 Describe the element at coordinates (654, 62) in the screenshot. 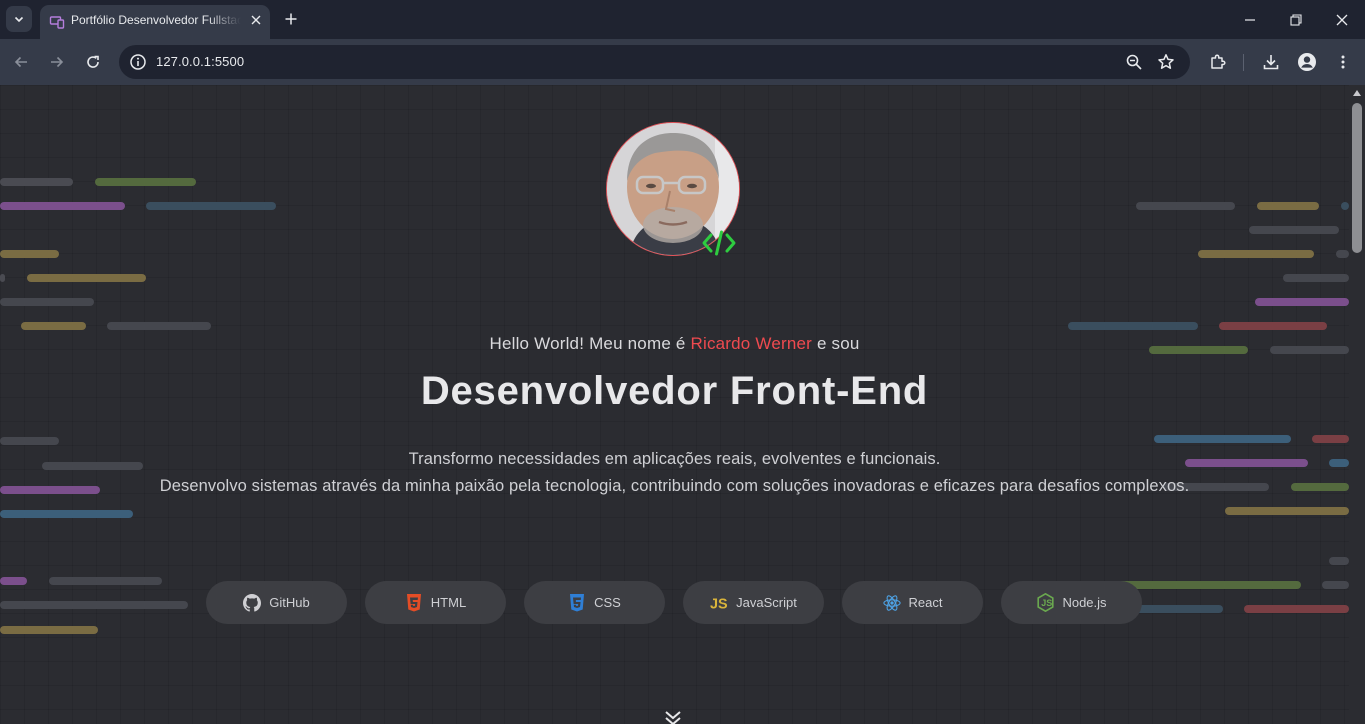

I see `address-bar: 127.0.0.1:5500` at that location.